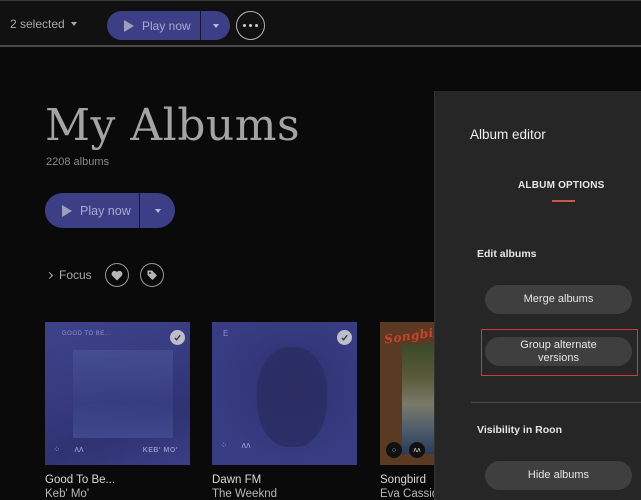 The height and width of the screenshot is (500, 641). What do you see at coordinates (117, 494) in the screenshot?
I see `album-artist: Keb' Mo'` at bounding box center [117, 494].